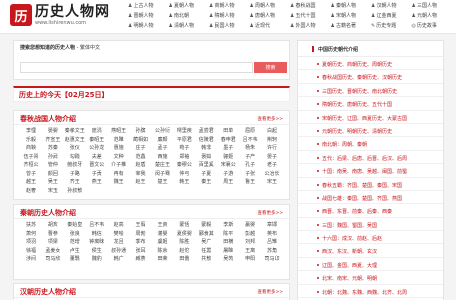 The height and width of the screenshot is (300, 456). Describe the element at coordinates (184, 166) in the screenshot. I see `person-link: 秦穆公` at that location.